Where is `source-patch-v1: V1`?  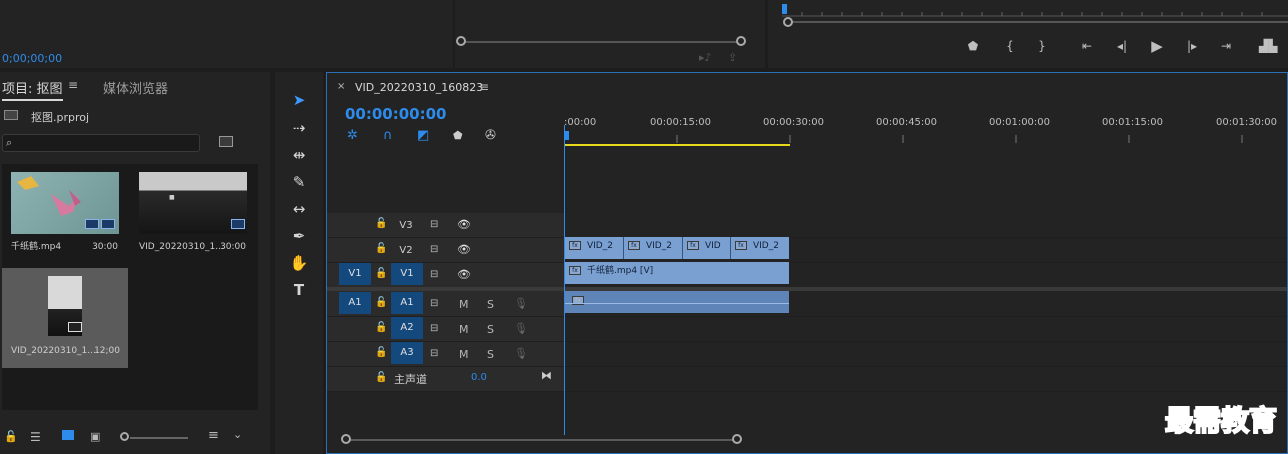
source-patch-v1: V1 is located at coordinates (355, 274).